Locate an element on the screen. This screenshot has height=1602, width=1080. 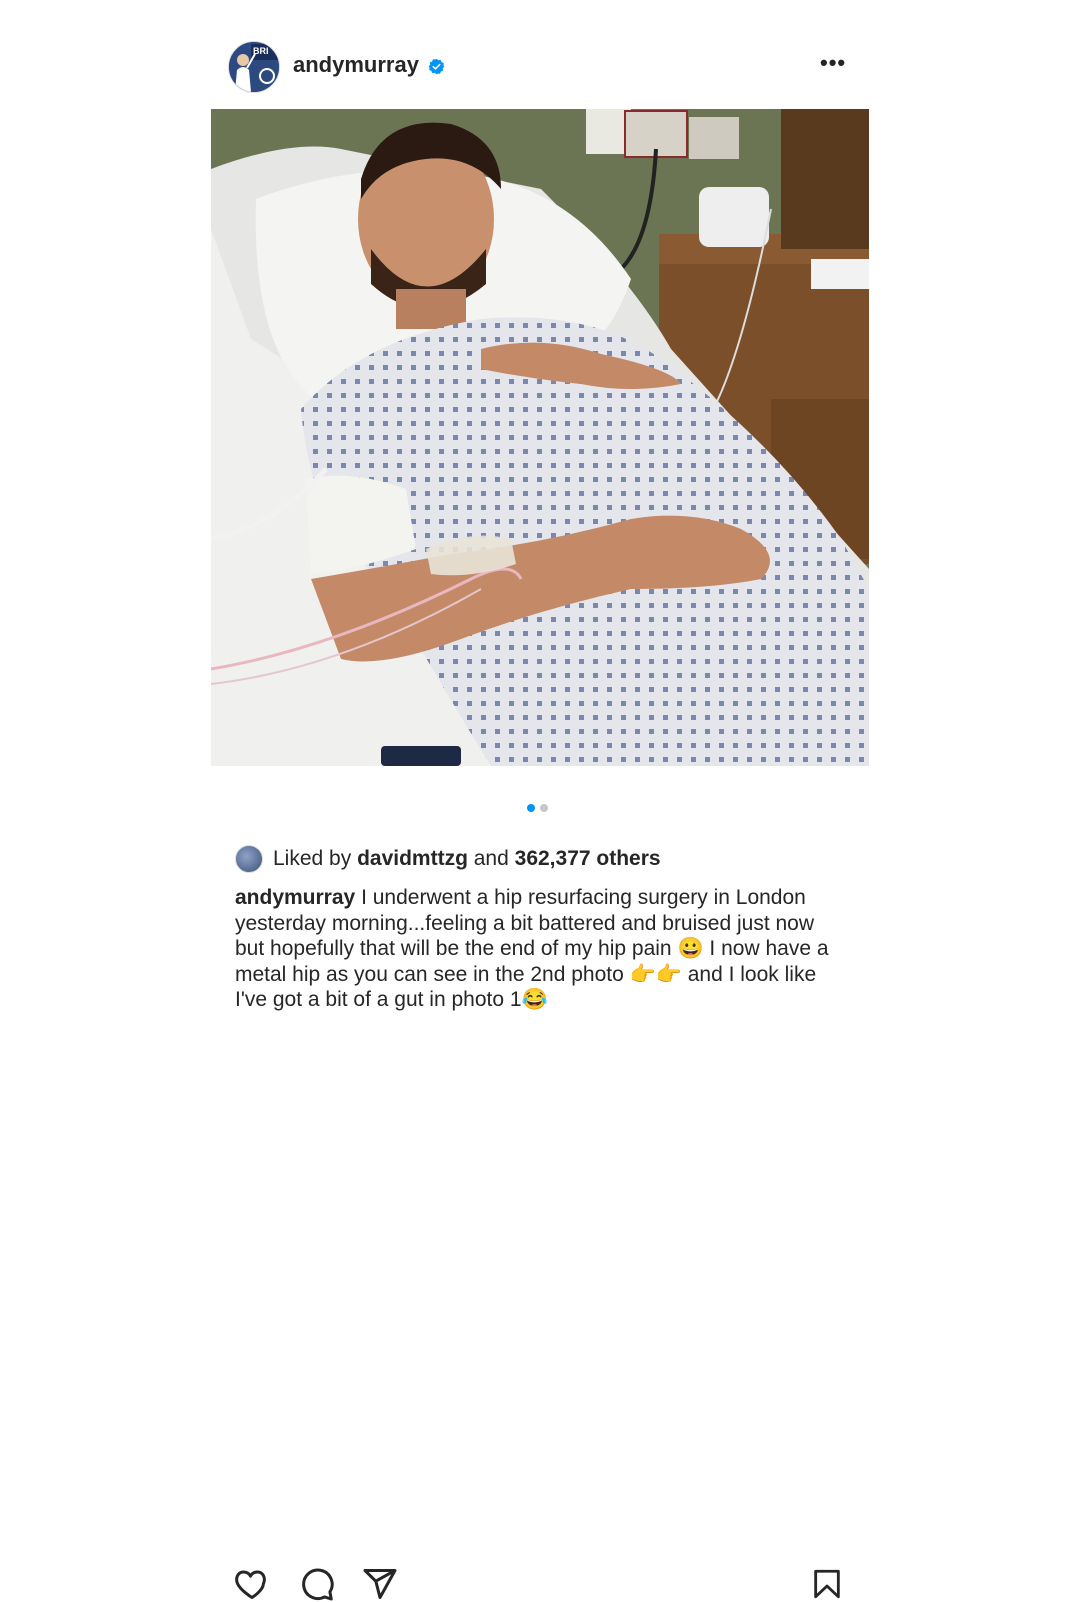
post-header: BRI andymurray ••• is located at coordinates (540, 55).